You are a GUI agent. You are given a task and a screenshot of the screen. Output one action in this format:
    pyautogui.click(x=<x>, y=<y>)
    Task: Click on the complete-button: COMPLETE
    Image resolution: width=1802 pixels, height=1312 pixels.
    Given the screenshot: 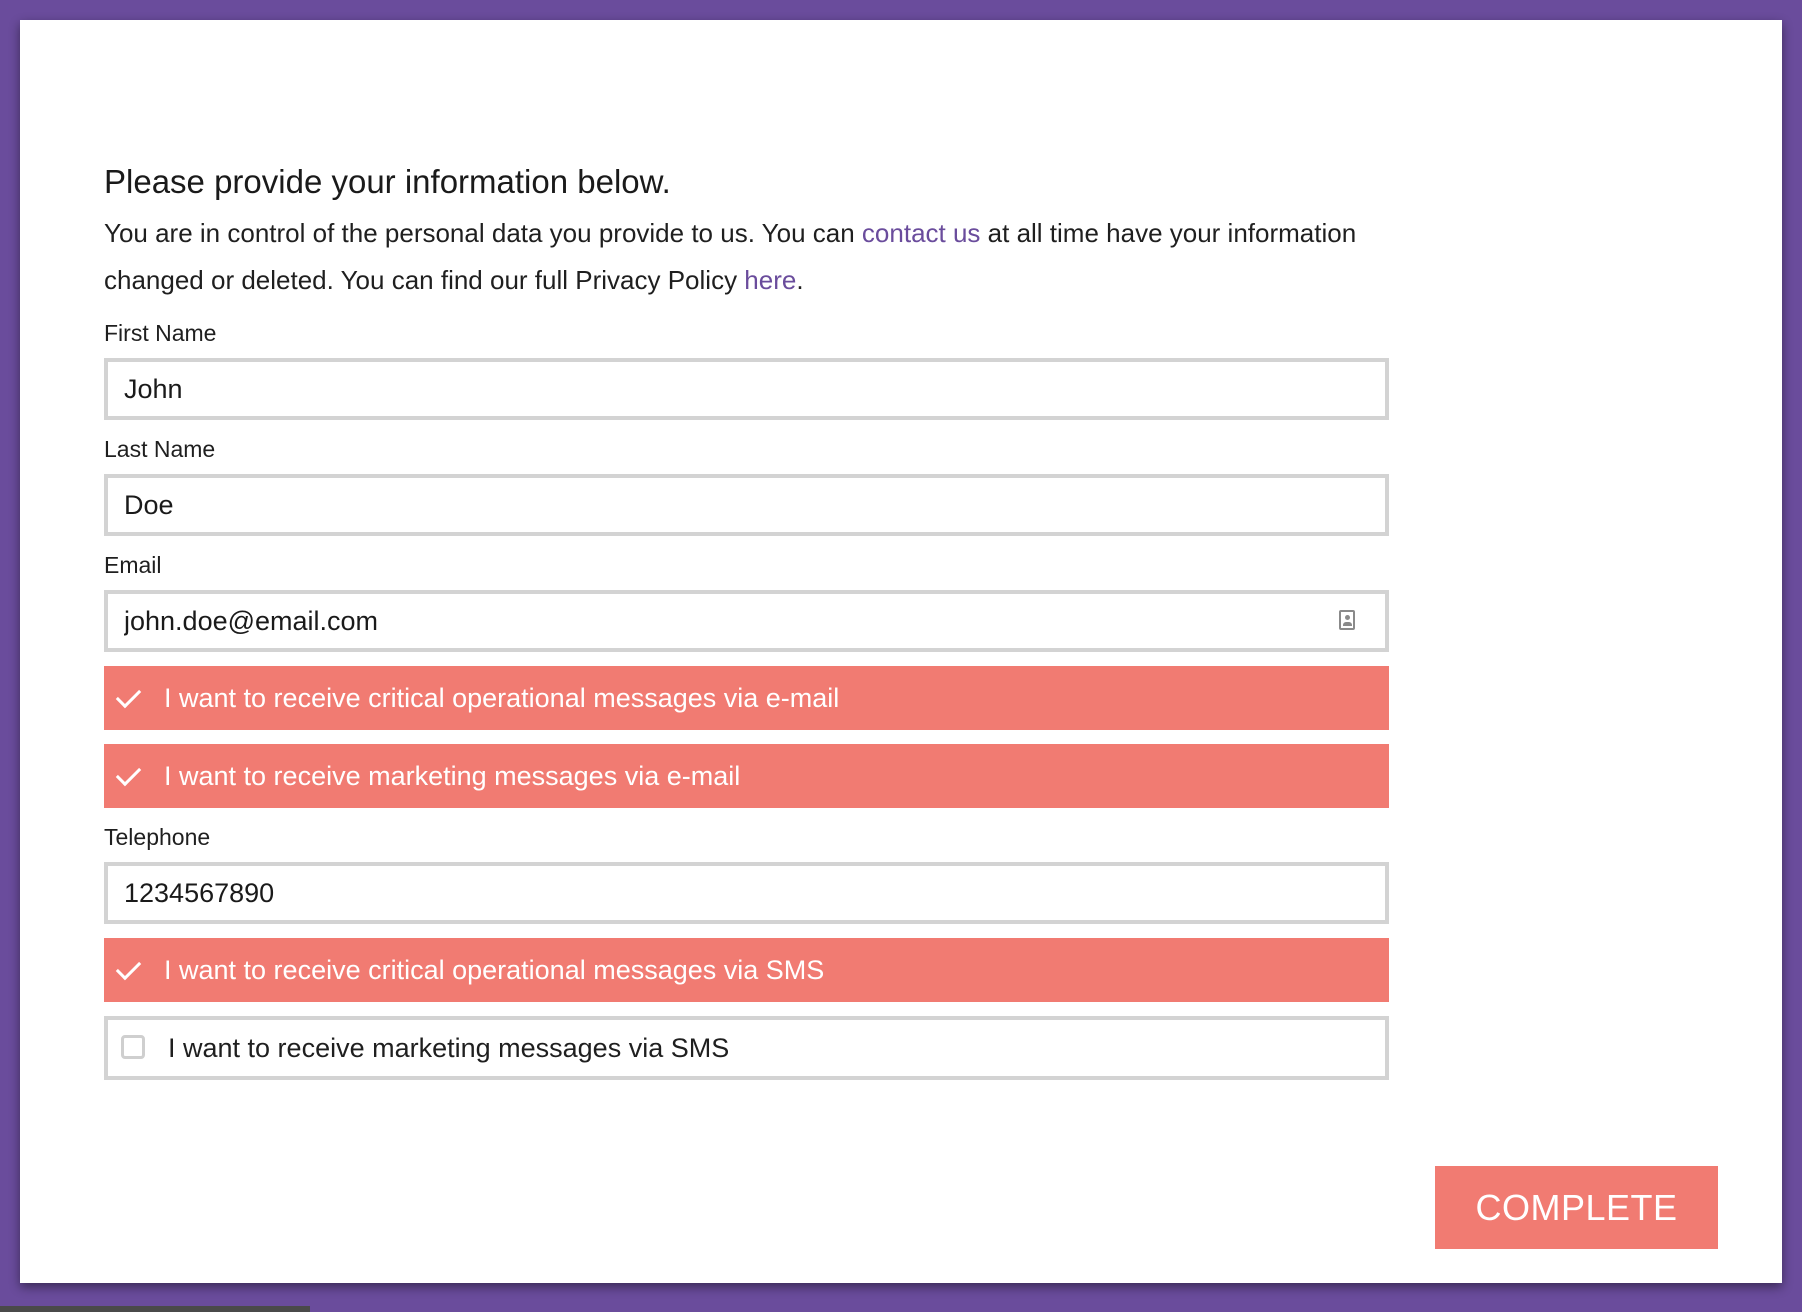 What is the action you would take?
    pyautogui.click(x=1576, y=1207)
    